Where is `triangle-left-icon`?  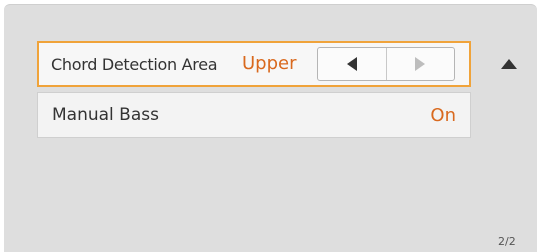 triangle-left-icon is located at coordinates (351, 64).